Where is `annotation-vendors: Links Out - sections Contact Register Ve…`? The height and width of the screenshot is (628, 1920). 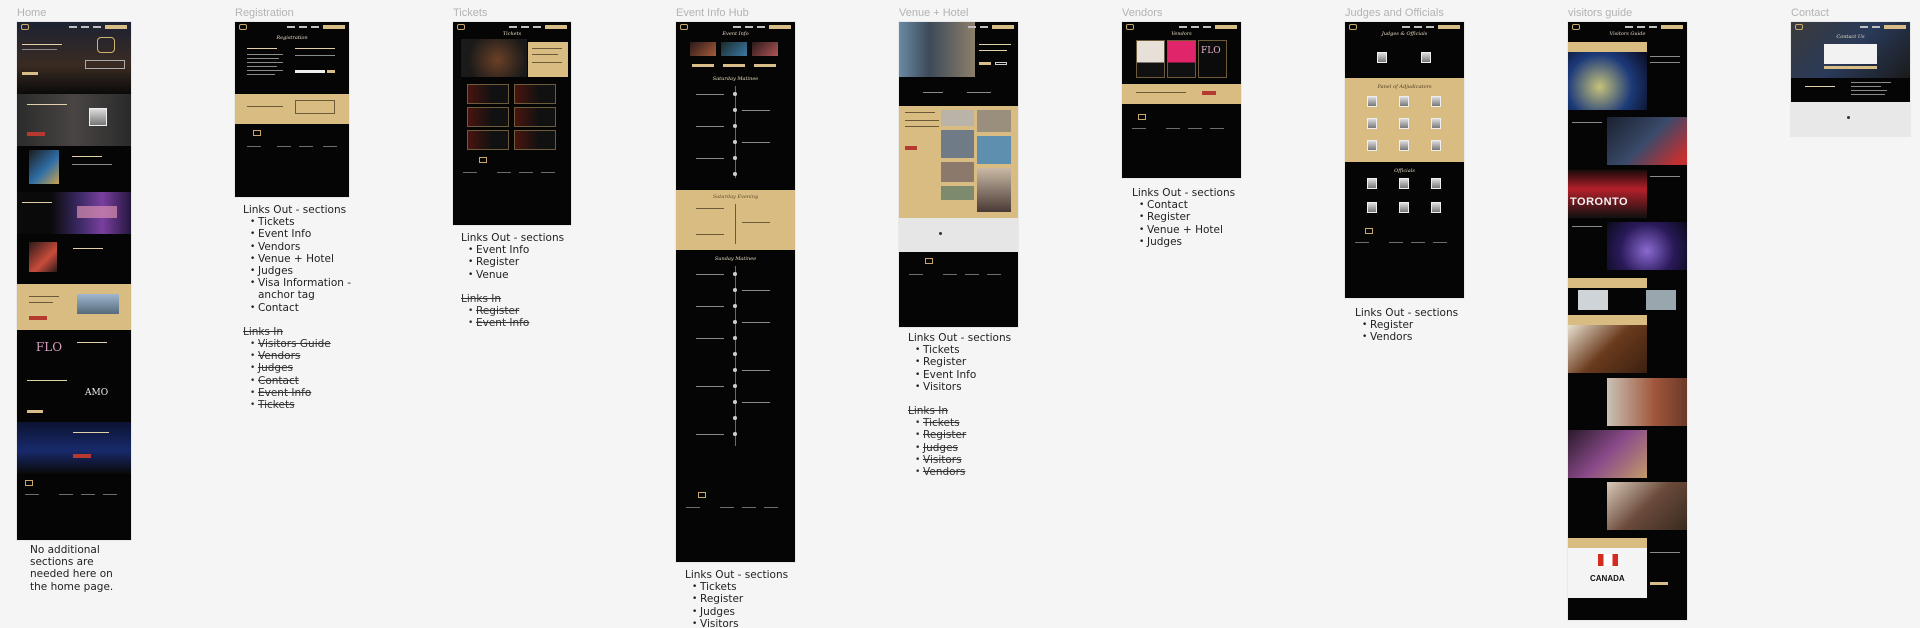 annotation-vendors: Links Out - sections Contact Register Ve… is located at coordinates (1187, 217).